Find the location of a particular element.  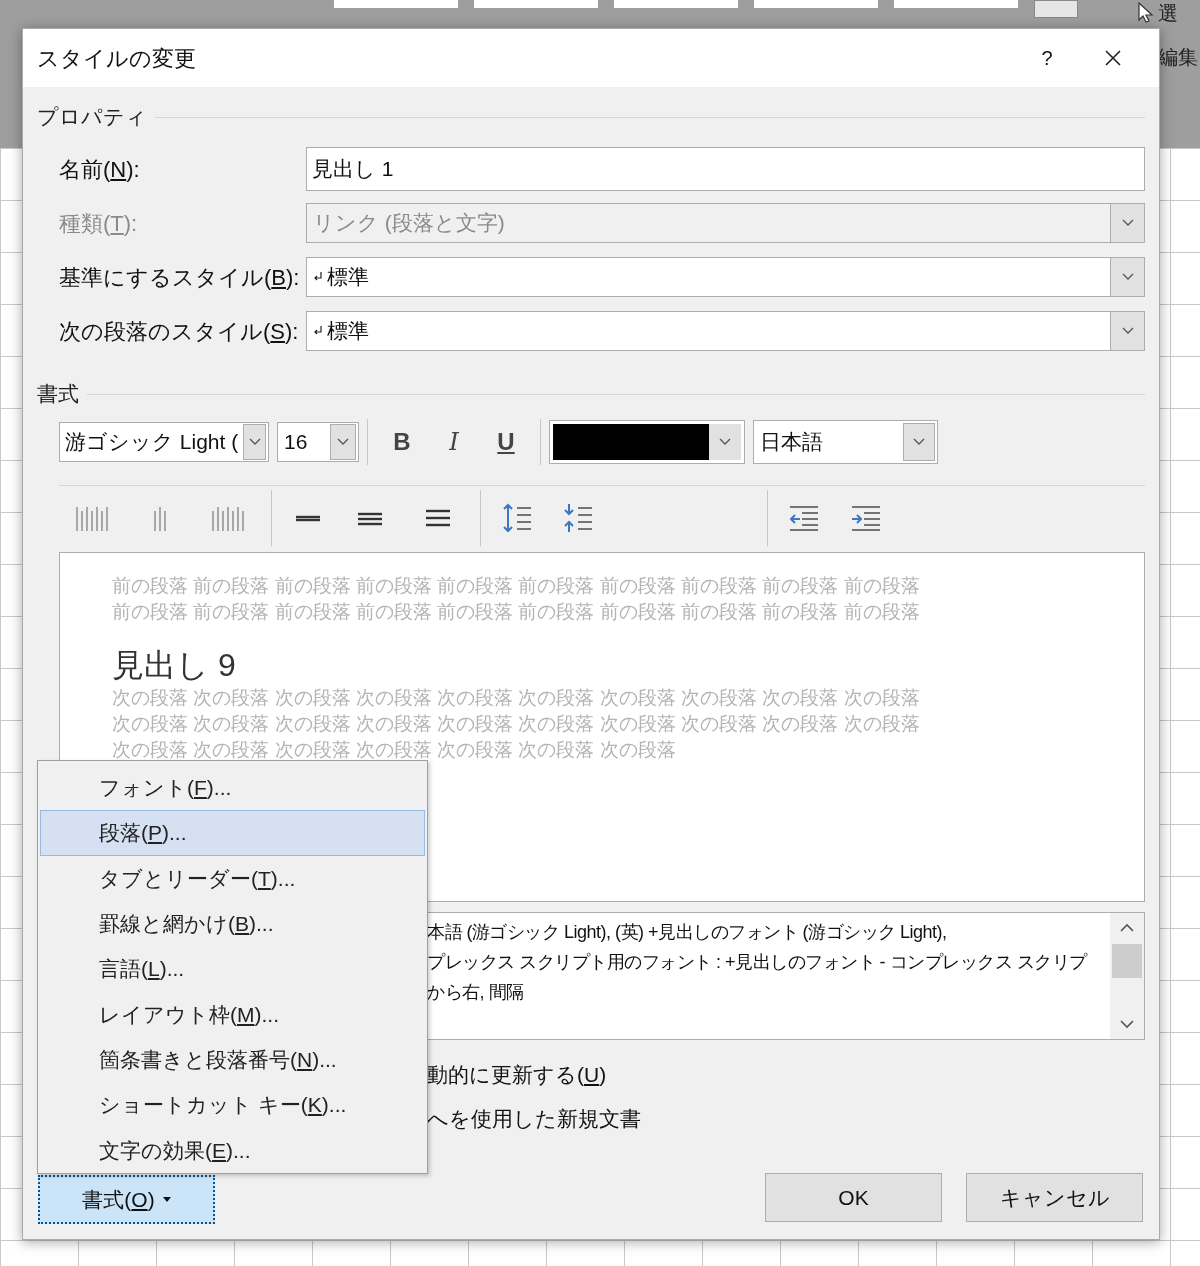

section-heading: プロパティ is located at coordinates (92, 117).